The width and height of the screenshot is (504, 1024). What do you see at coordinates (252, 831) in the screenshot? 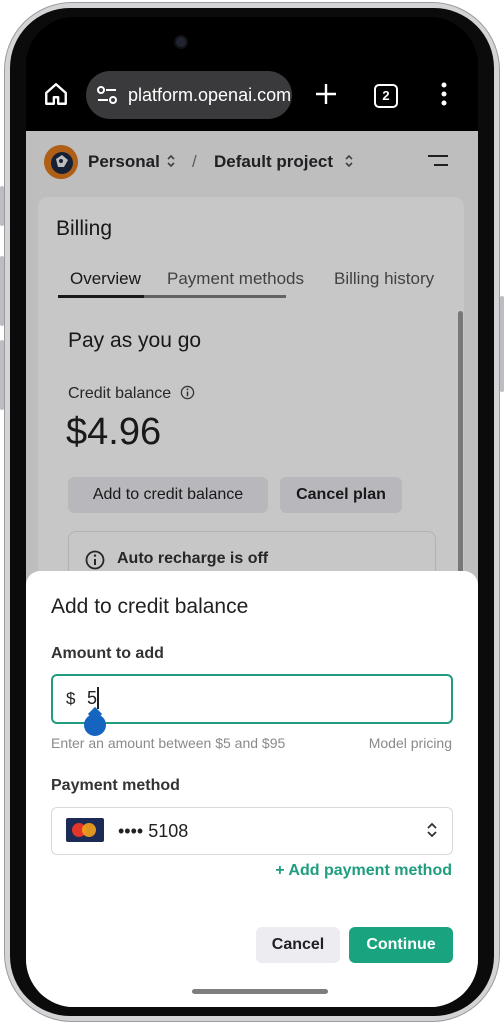
I see `payment-method-select: •••• 5108` at bounding box center [252, 831].